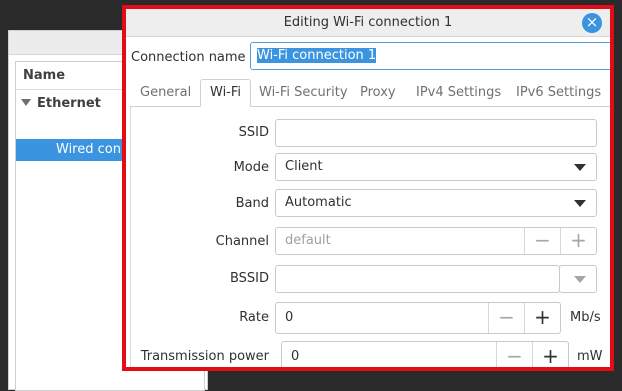  I want to click on mode-value: Client, so click(304, 166).